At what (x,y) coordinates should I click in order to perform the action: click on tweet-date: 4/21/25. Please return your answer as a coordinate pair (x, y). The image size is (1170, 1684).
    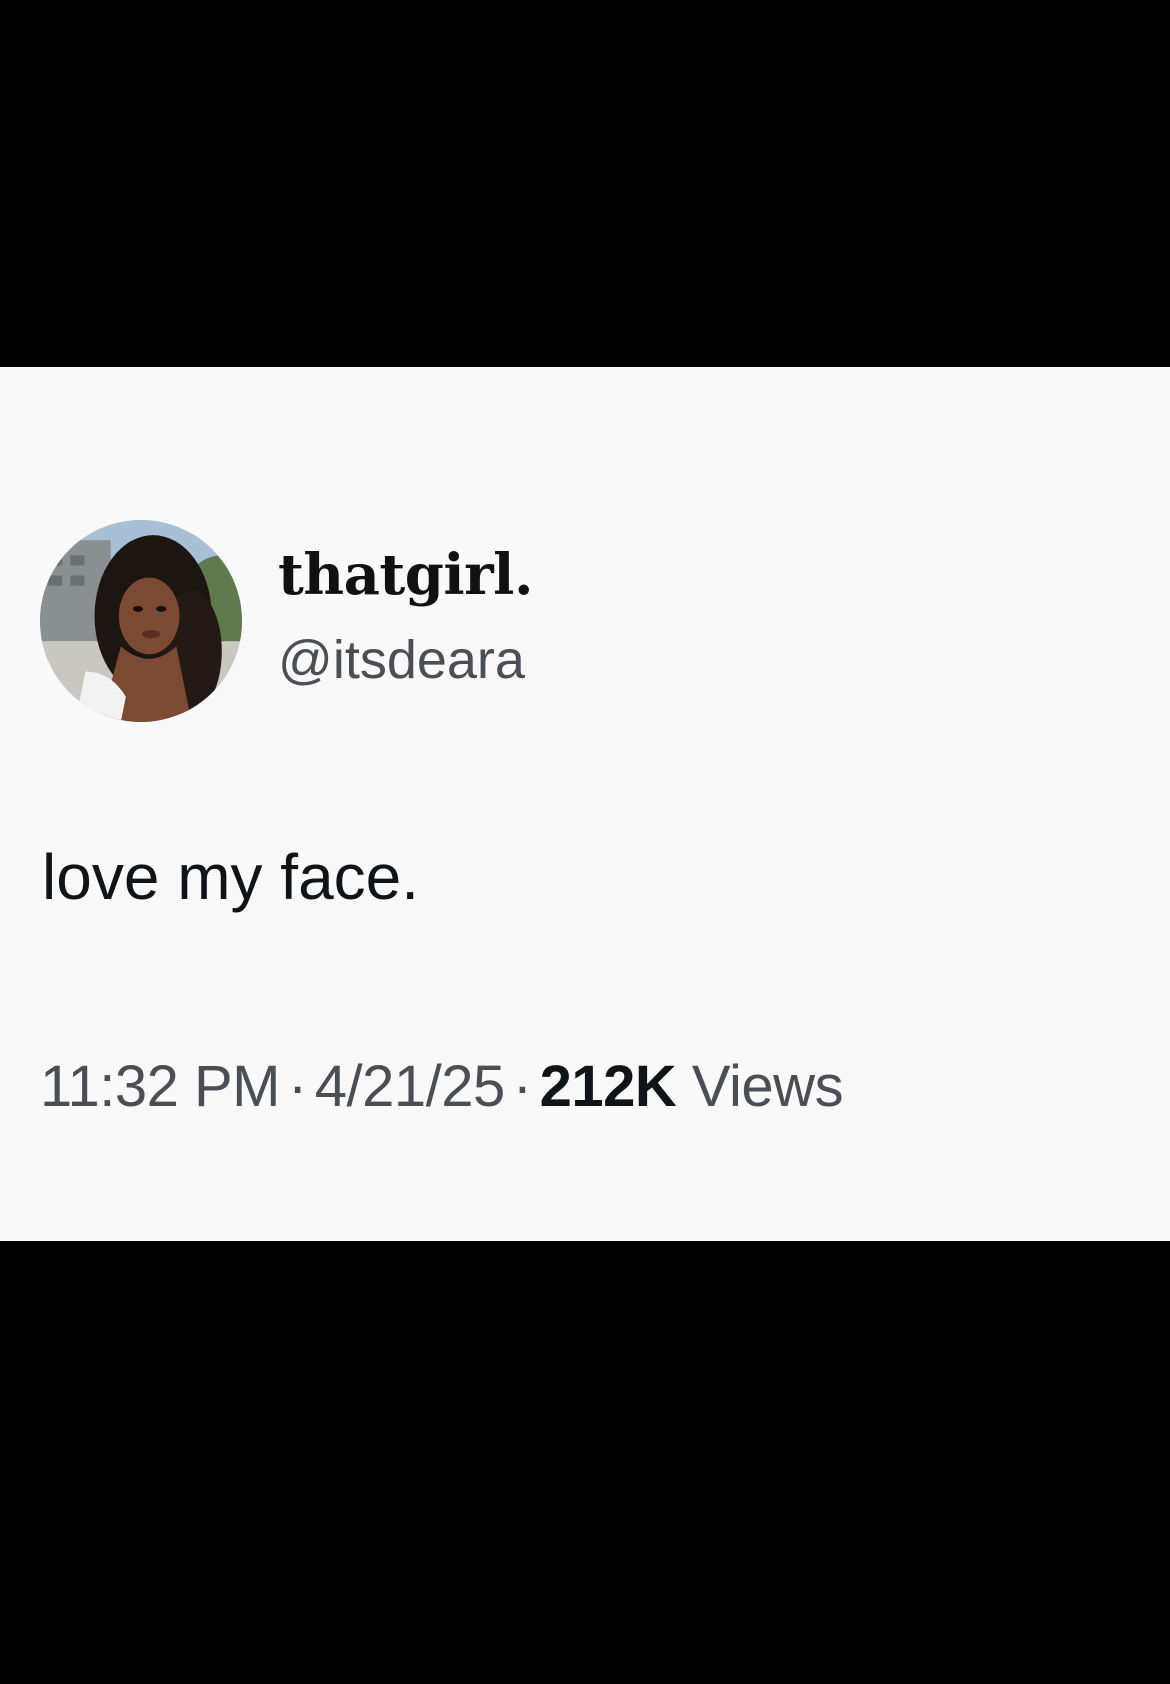
    Looking at the image, I should click on (410, 1086).